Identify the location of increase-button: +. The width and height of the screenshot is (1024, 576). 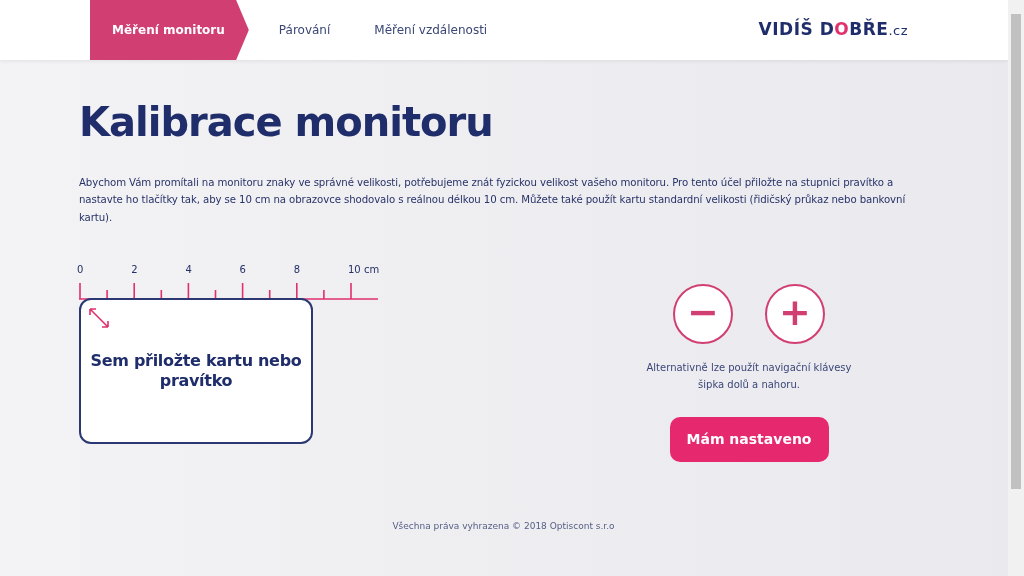
(795, 314).